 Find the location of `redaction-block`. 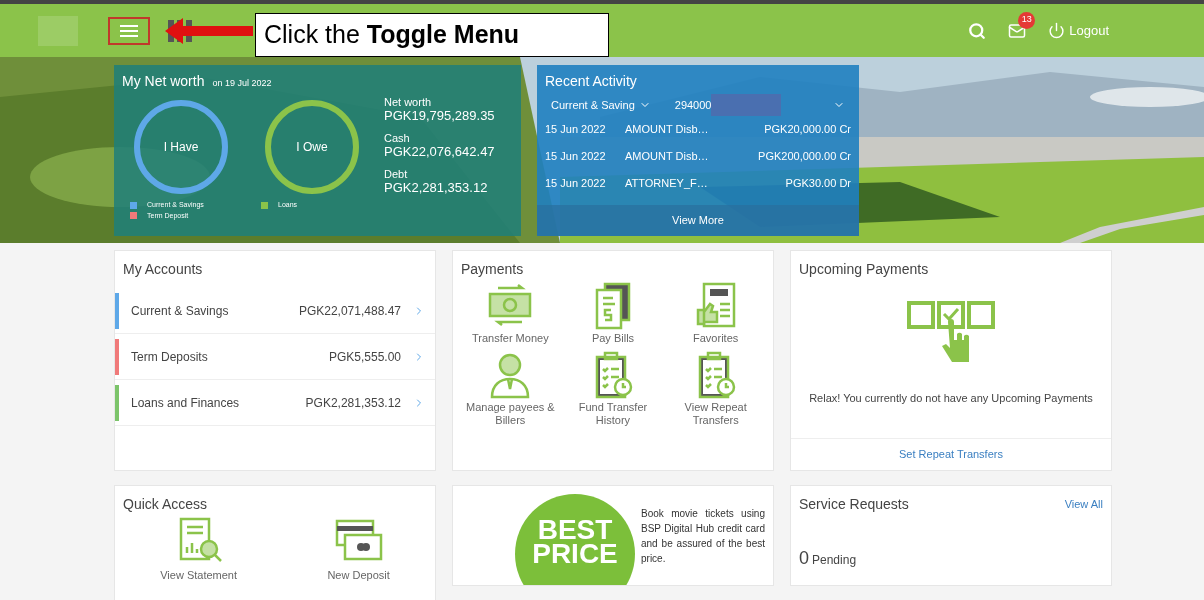

redaction-block is located at coordinates (746, 105).